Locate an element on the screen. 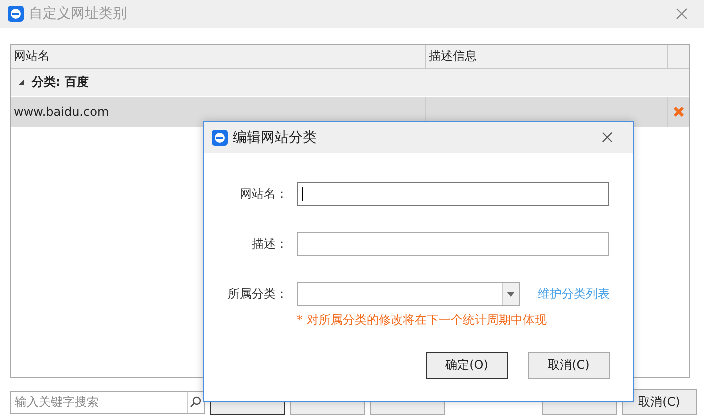 The height and width of the screenshot is (419, 704). search-field: 输入关键字搜索 is located at coordinates (98, 402).